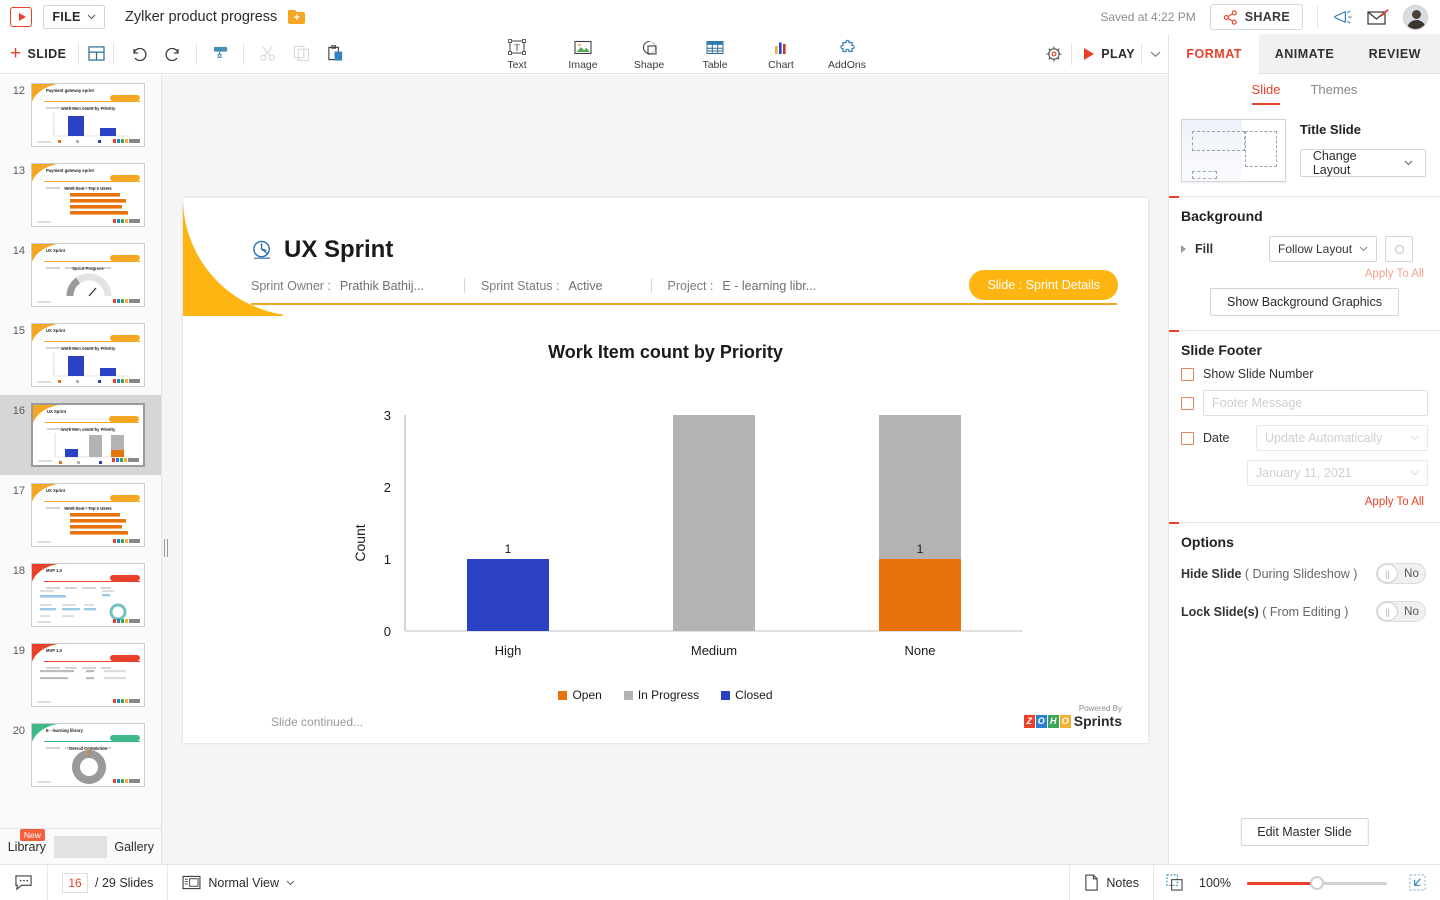  I want to click on user-avatar, so click(1415, 17).